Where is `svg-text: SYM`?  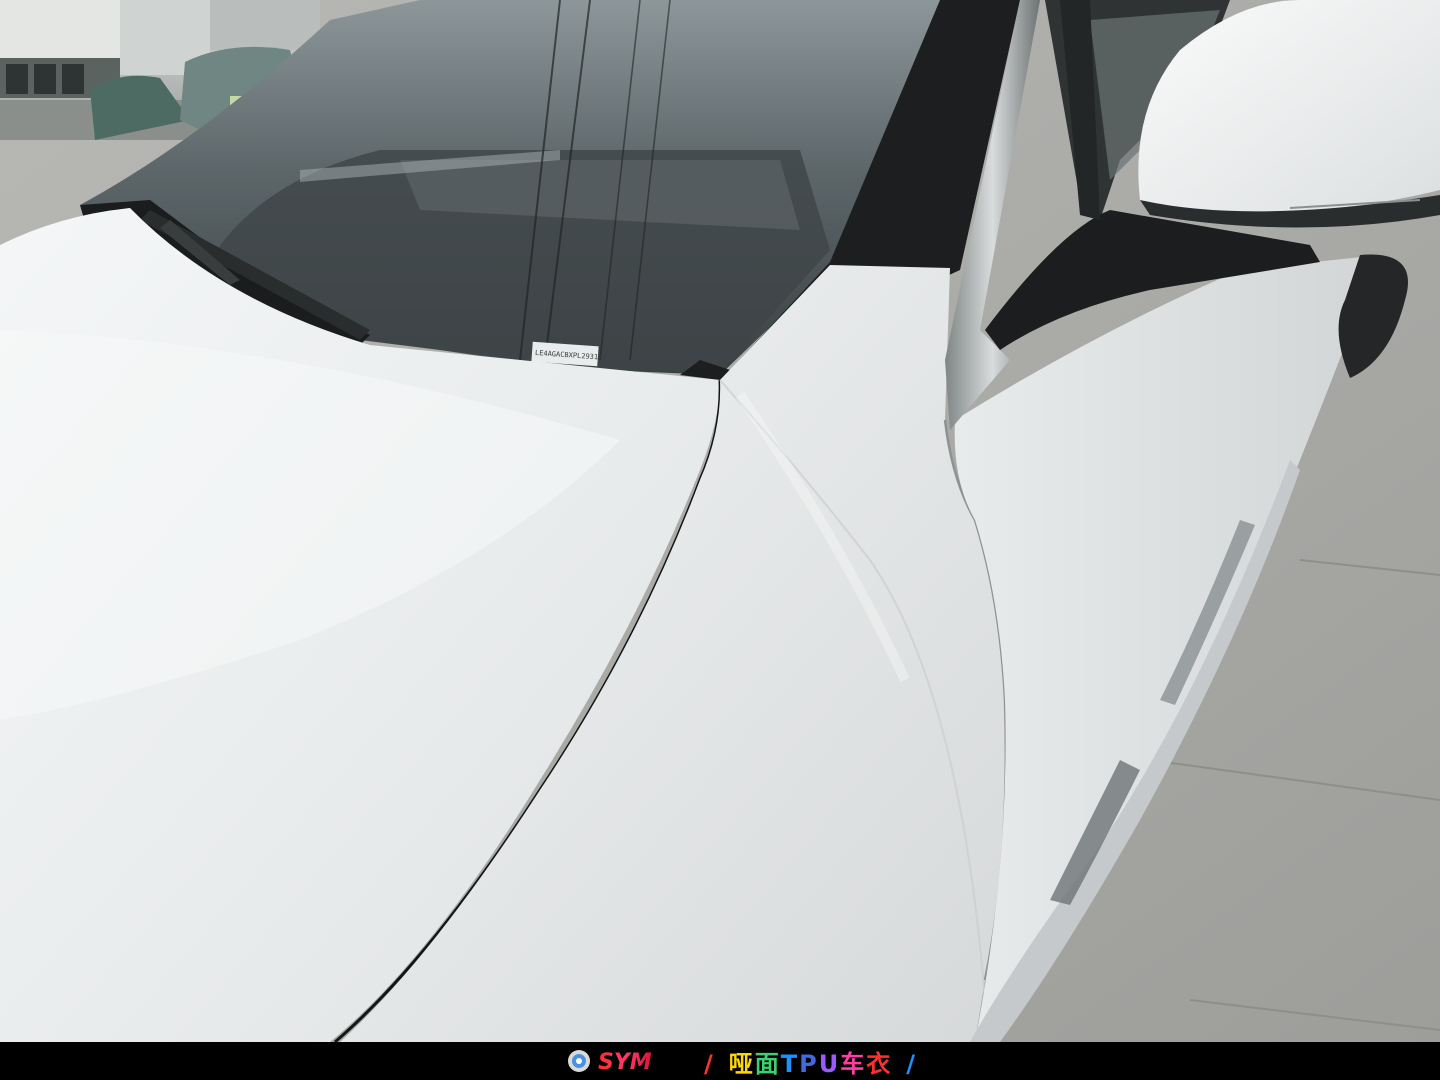 svg-text: SYM is located at coordinates (625, 1062).